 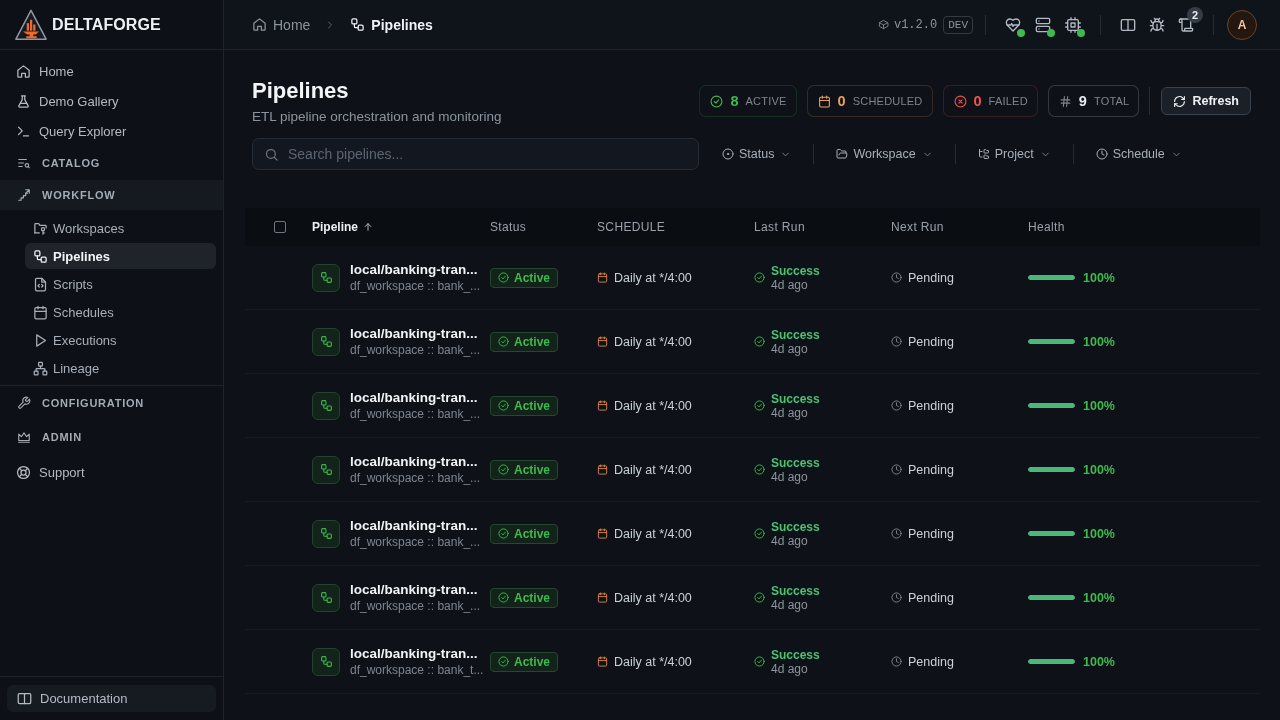 I want to click on column-header: SCHEDULE, so click(x=631, y=227).